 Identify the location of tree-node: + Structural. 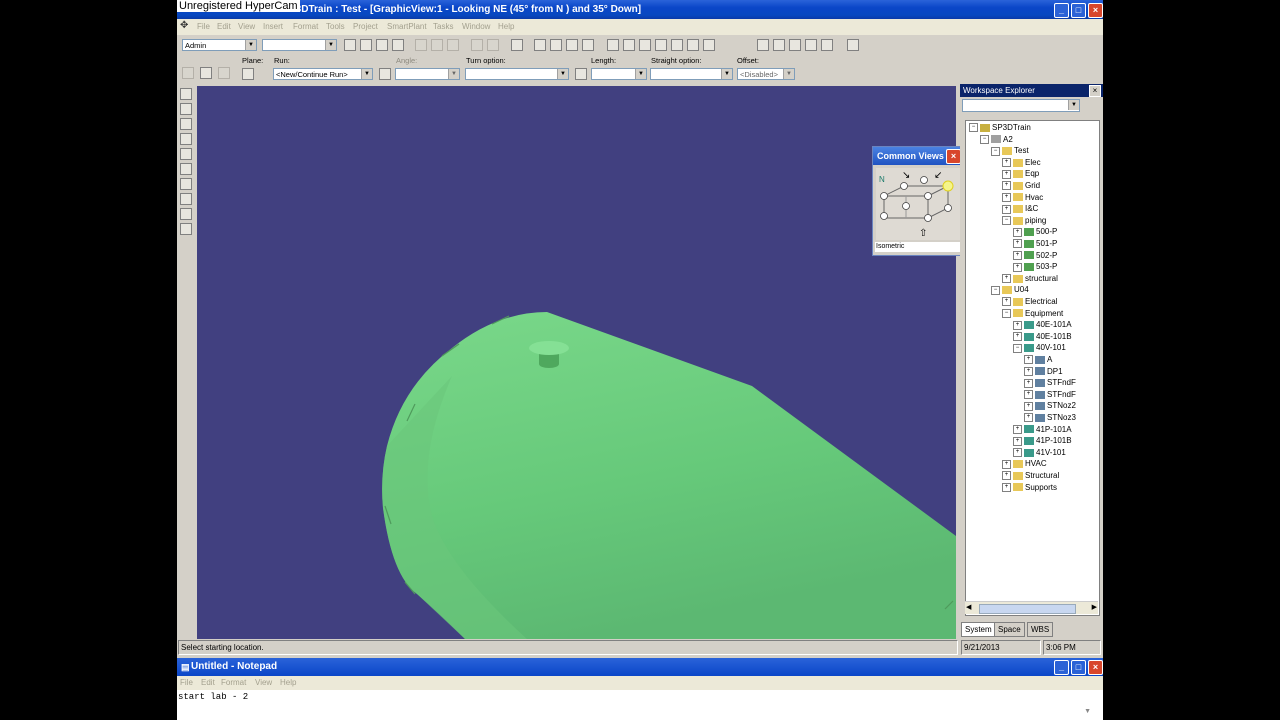
(1030, 476).